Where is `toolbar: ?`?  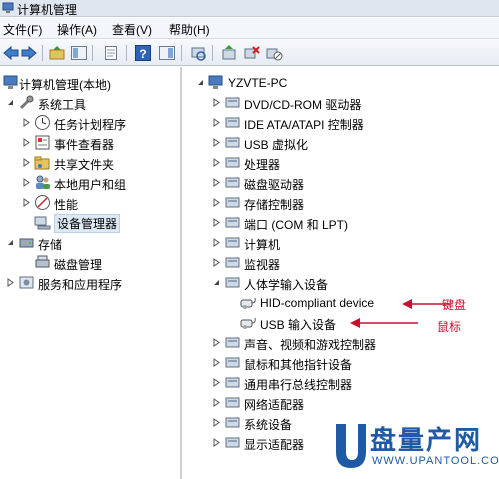
toolbar: ? is located at coordinates (249, 53).